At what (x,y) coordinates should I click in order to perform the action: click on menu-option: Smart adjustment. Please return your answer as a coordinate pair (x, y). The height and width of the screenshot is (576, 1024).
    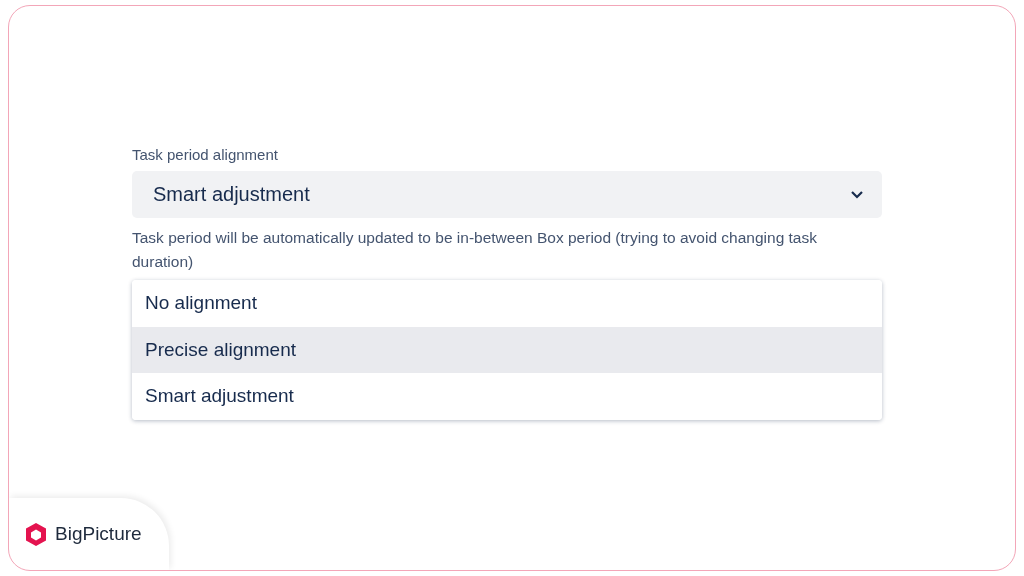
    Looking at the image, I should click on (507, 396).